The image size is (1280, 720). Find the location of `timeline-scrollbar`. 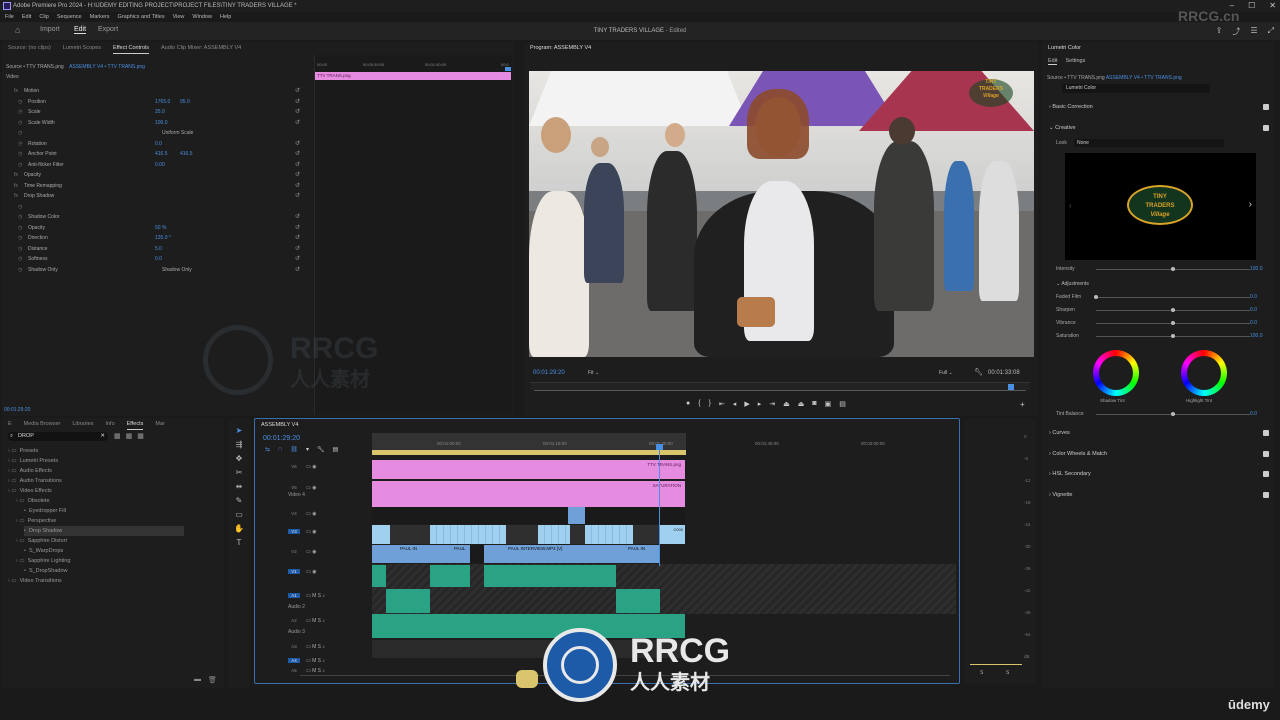

timeline-scrollbar is located at coordinates (625, 675).